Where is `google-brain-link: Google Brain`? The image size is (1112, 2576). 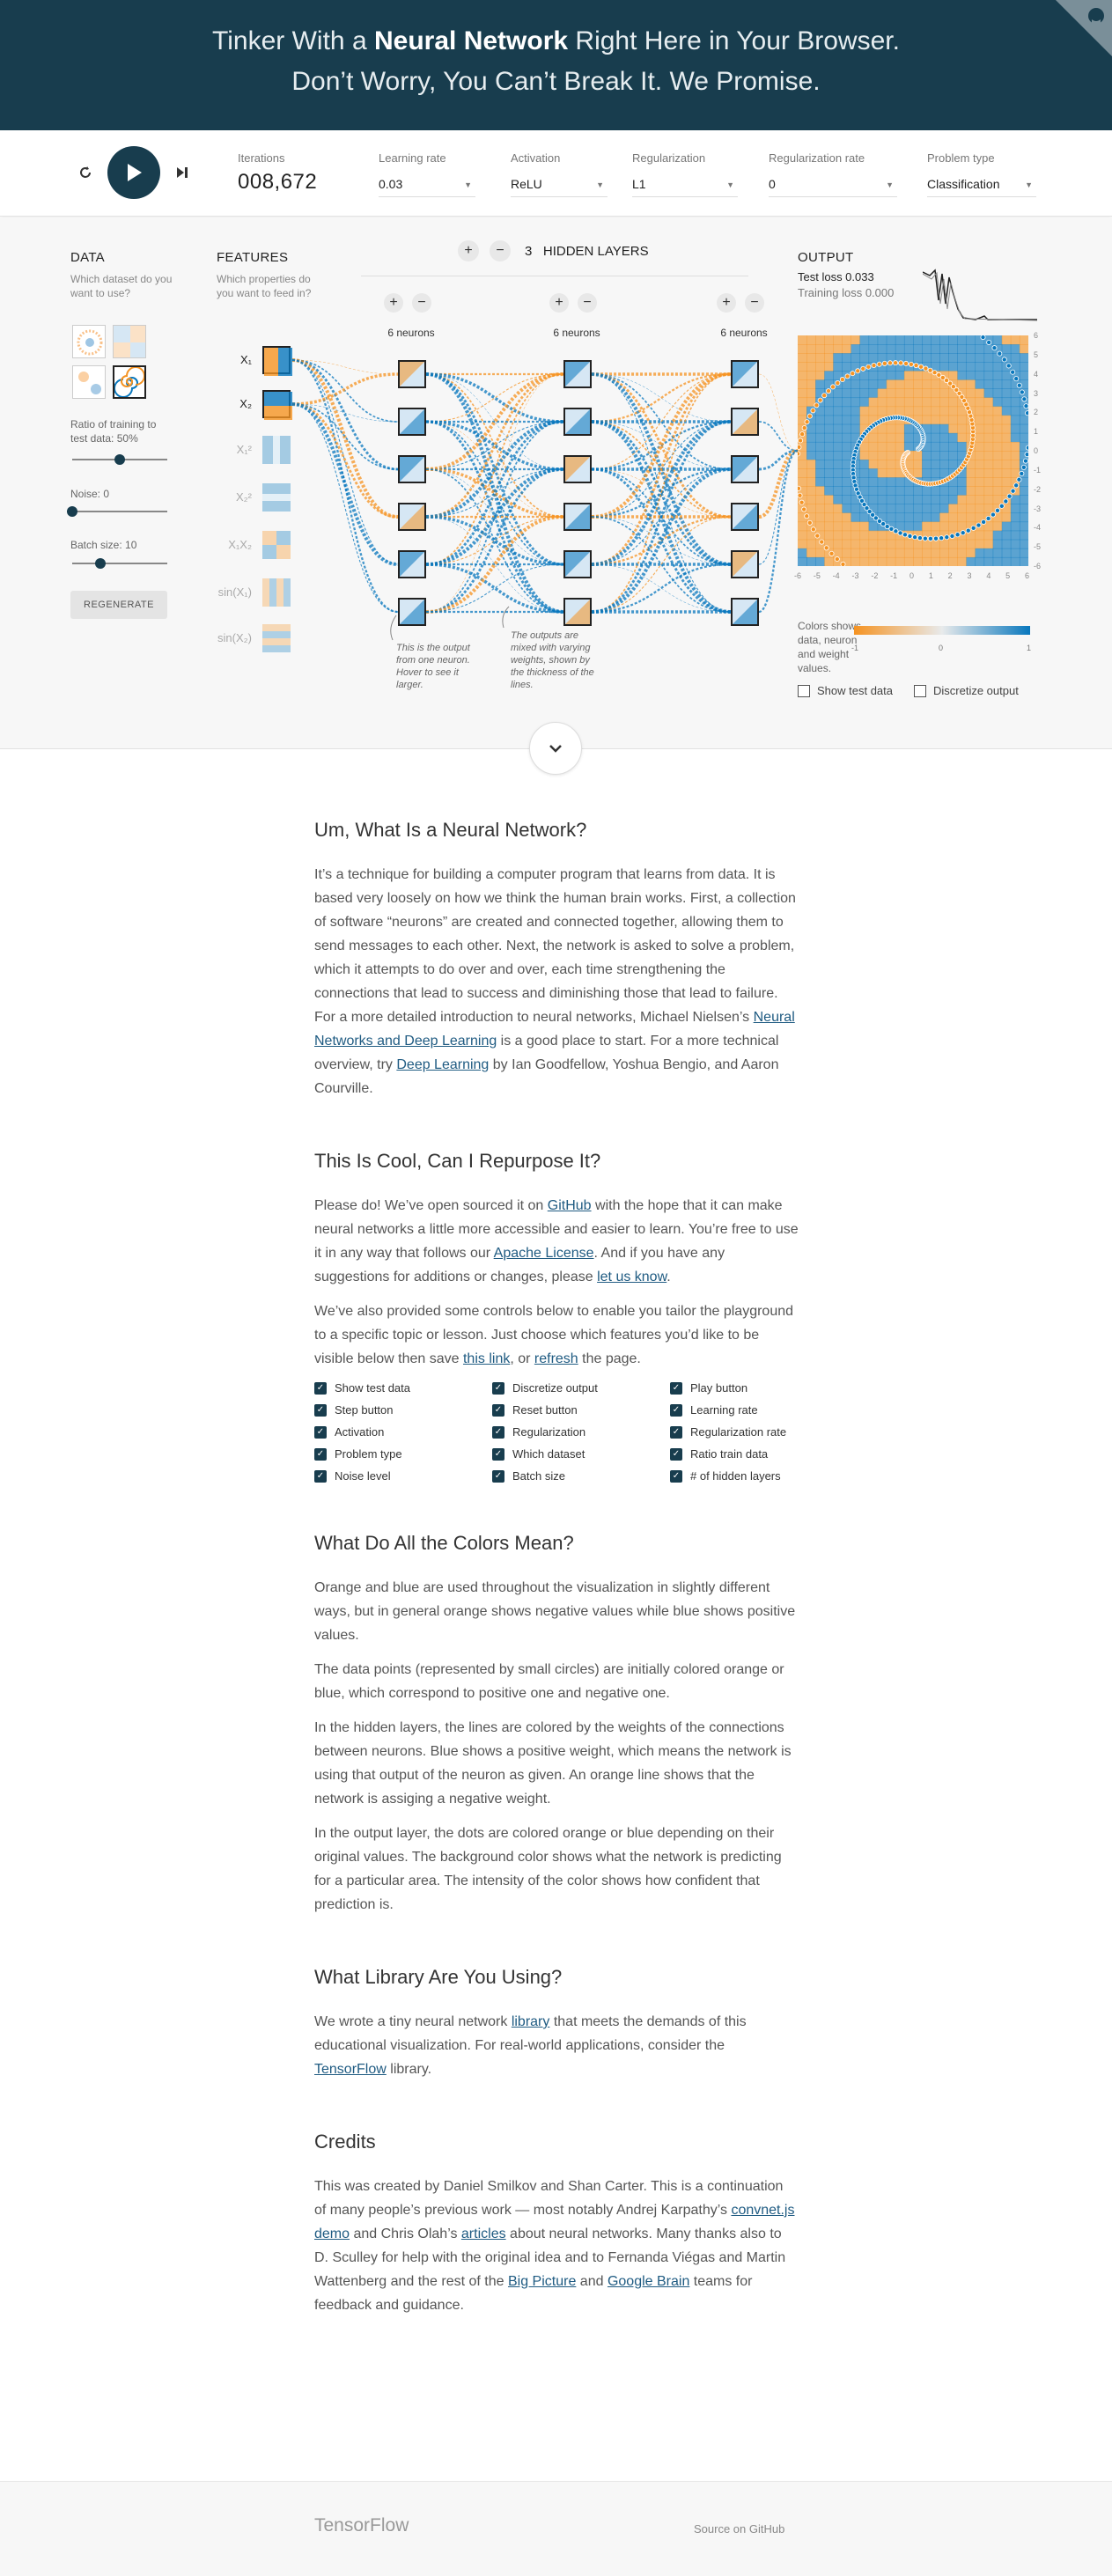 google-brain-link: Google Brain is located at coordinates (648, 2282).